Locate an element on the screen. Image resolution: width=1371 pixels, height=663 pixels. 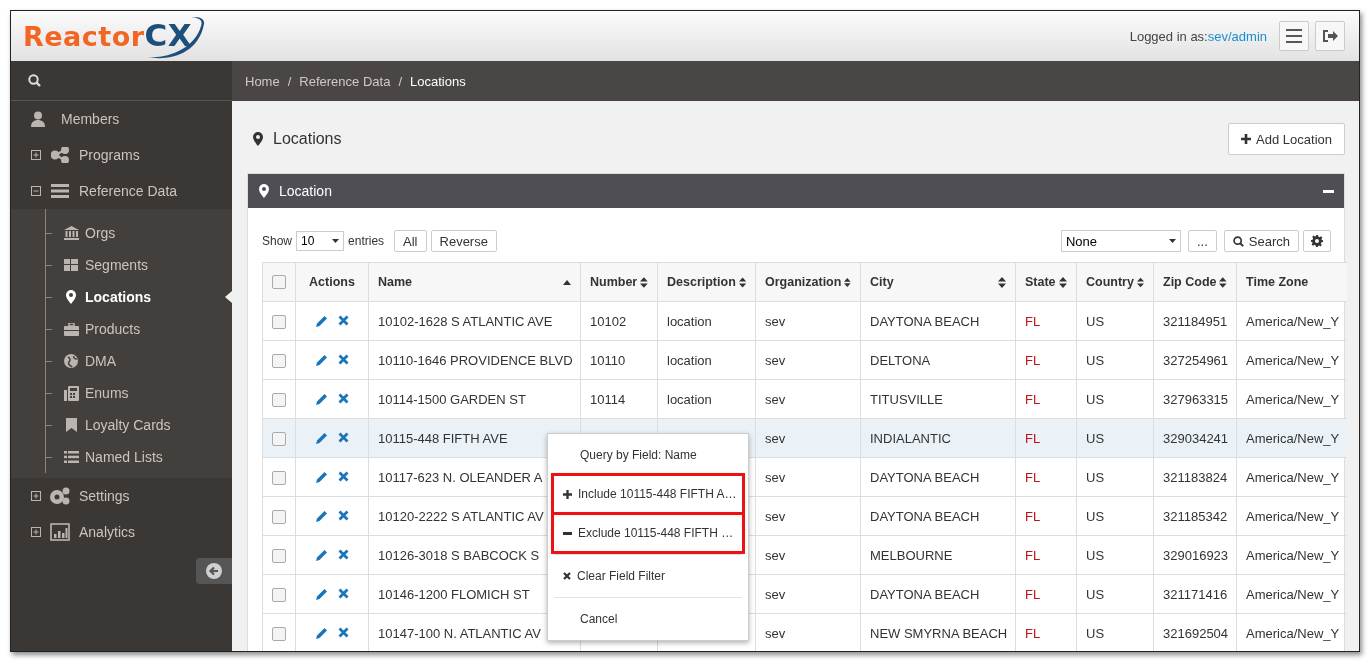
breadcrumb-link: Reference Data is located at coordinates (345, 81).